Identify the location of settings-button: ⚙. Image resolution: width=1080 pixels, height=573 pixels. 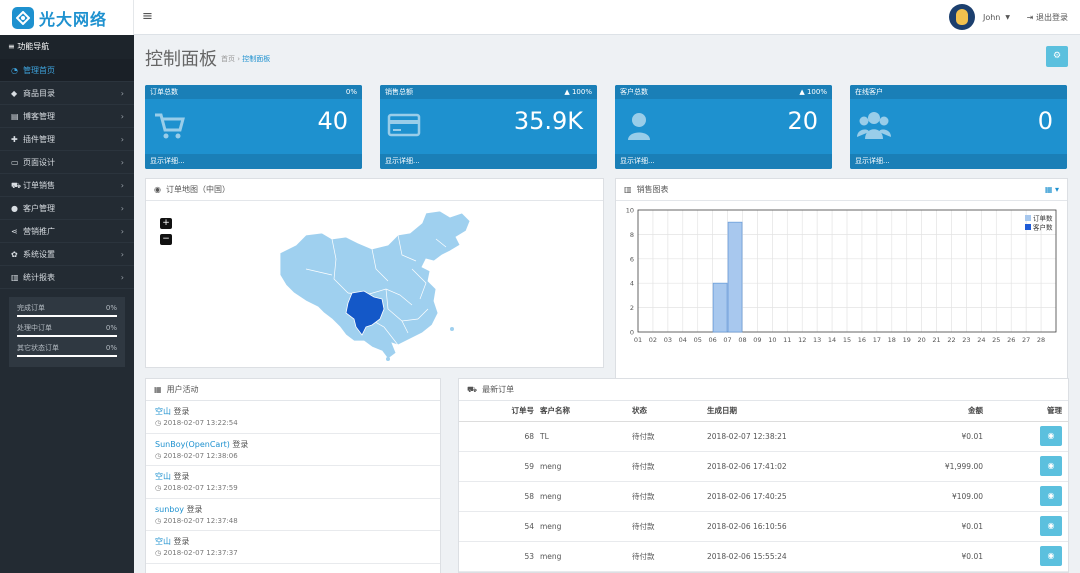
(1057, 56).